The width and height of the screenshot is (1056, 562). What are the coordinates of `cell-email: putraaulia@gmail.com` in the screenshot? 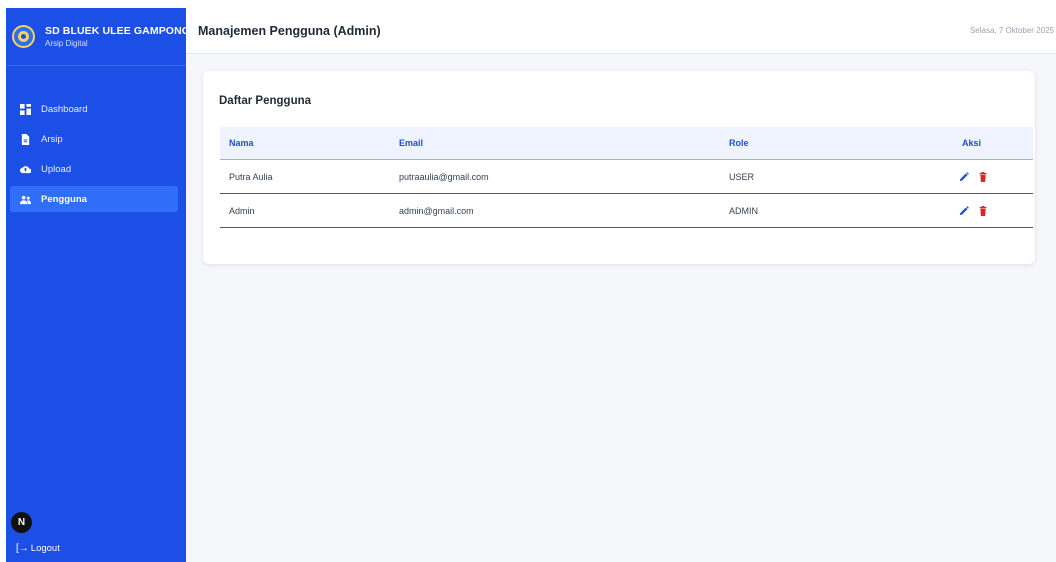 It's located at (444, 176).